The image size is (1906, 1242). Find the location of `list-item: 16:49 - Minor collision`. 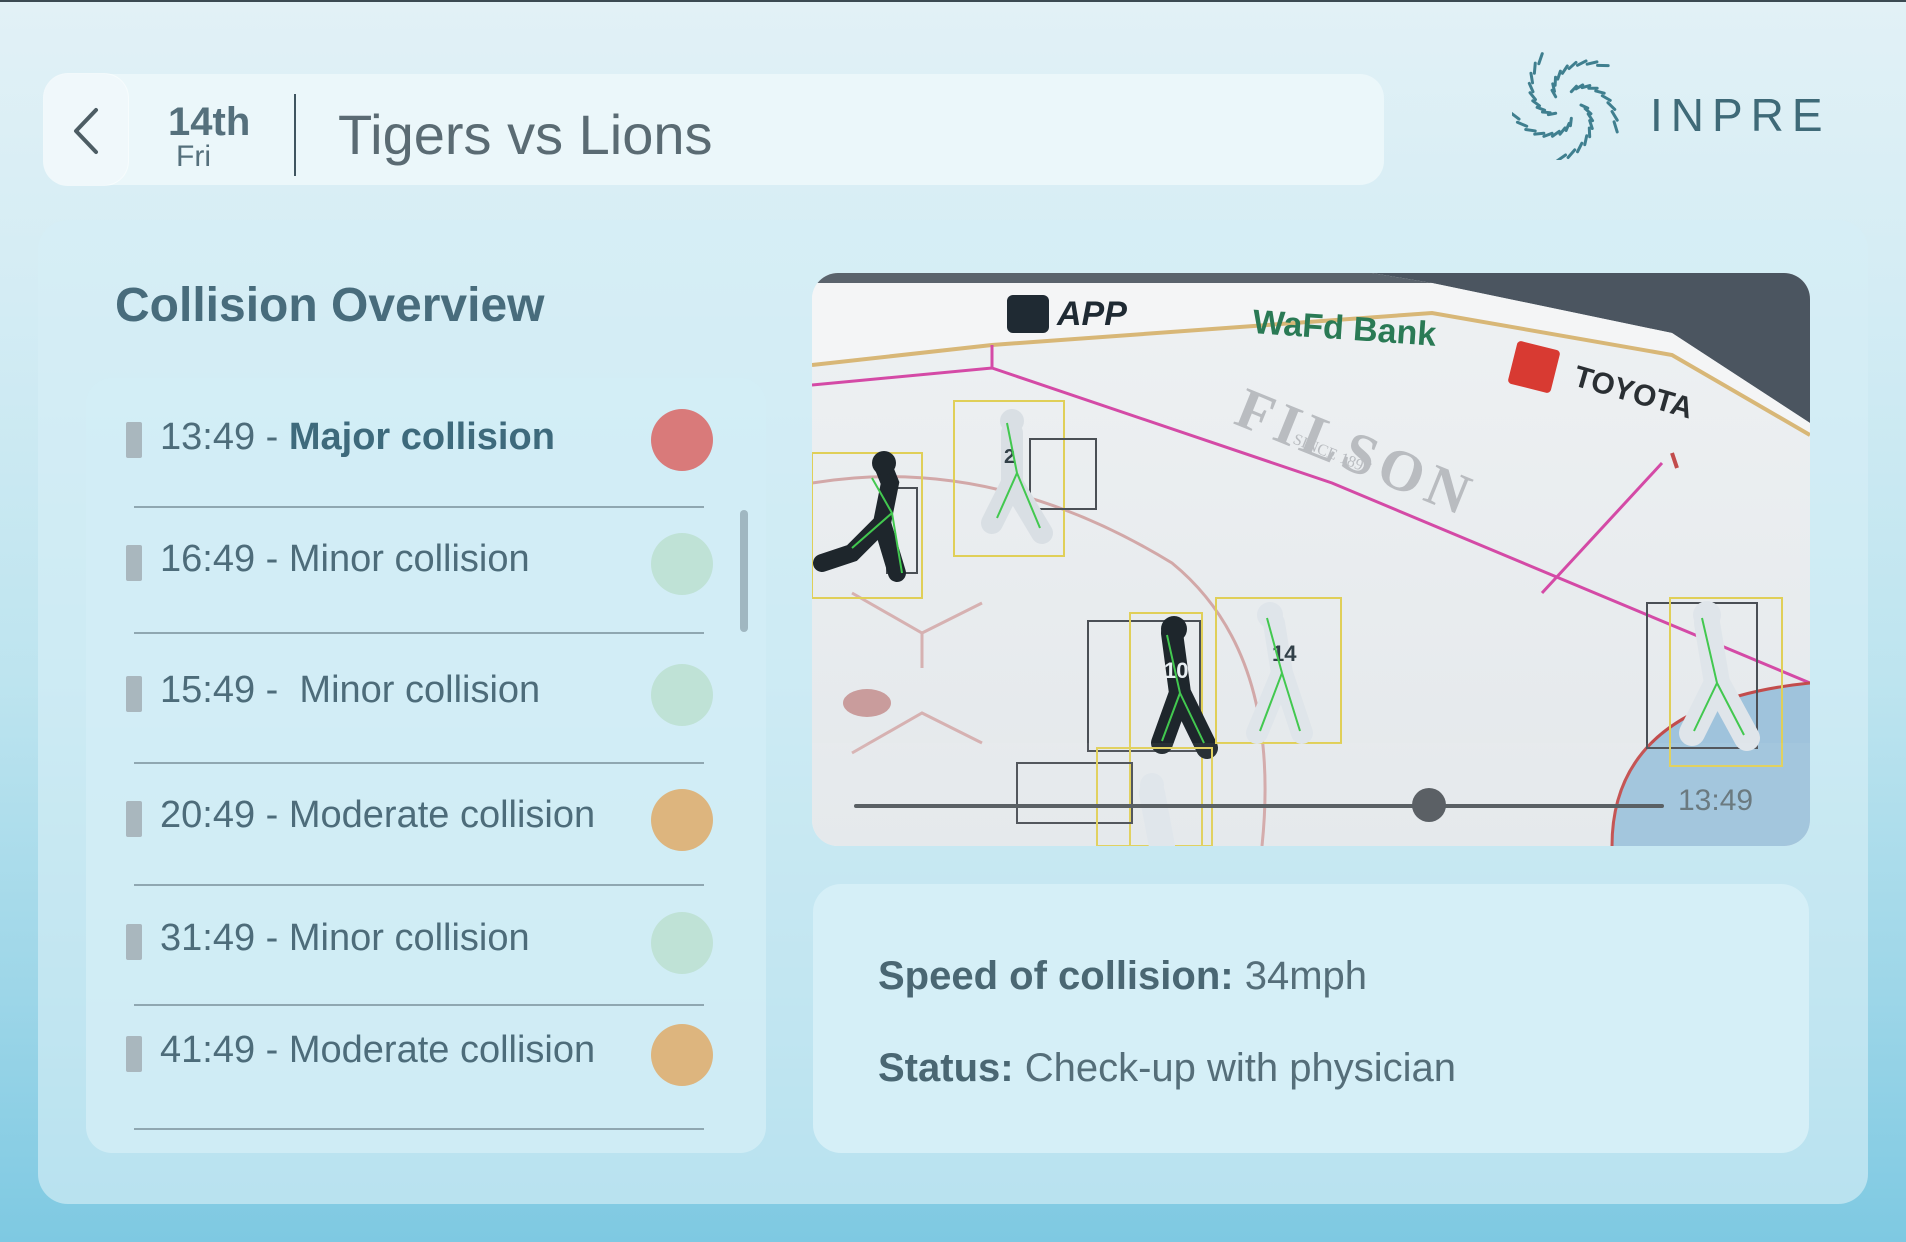

list-item: 16:49 - Minor collision is located at coordinates (426, 561).